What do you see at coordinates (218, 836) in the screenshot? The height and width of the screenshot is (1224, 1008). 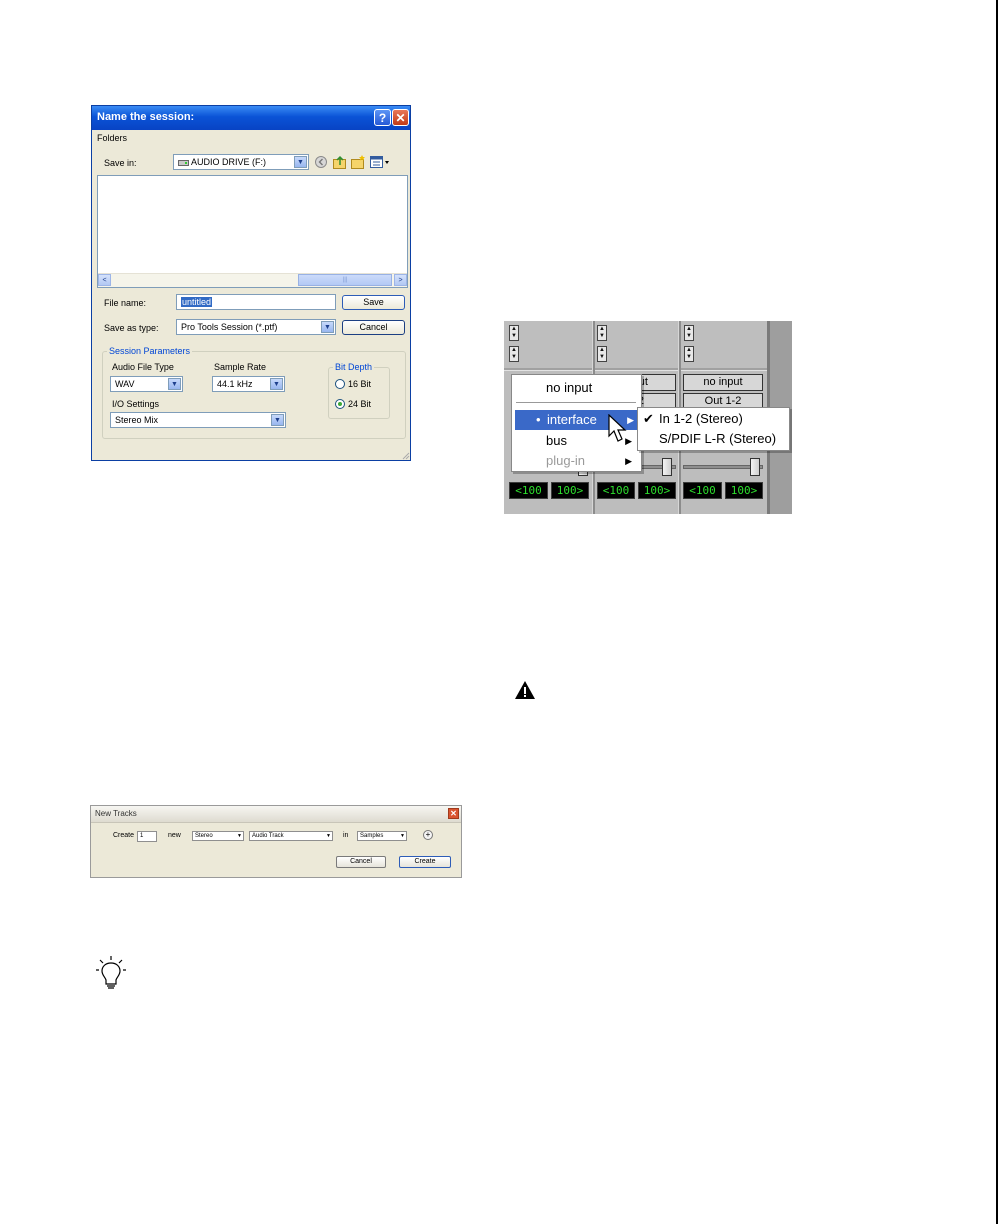 I see `track-format-select: Stereo ▼` at bounding box center [218, 836].